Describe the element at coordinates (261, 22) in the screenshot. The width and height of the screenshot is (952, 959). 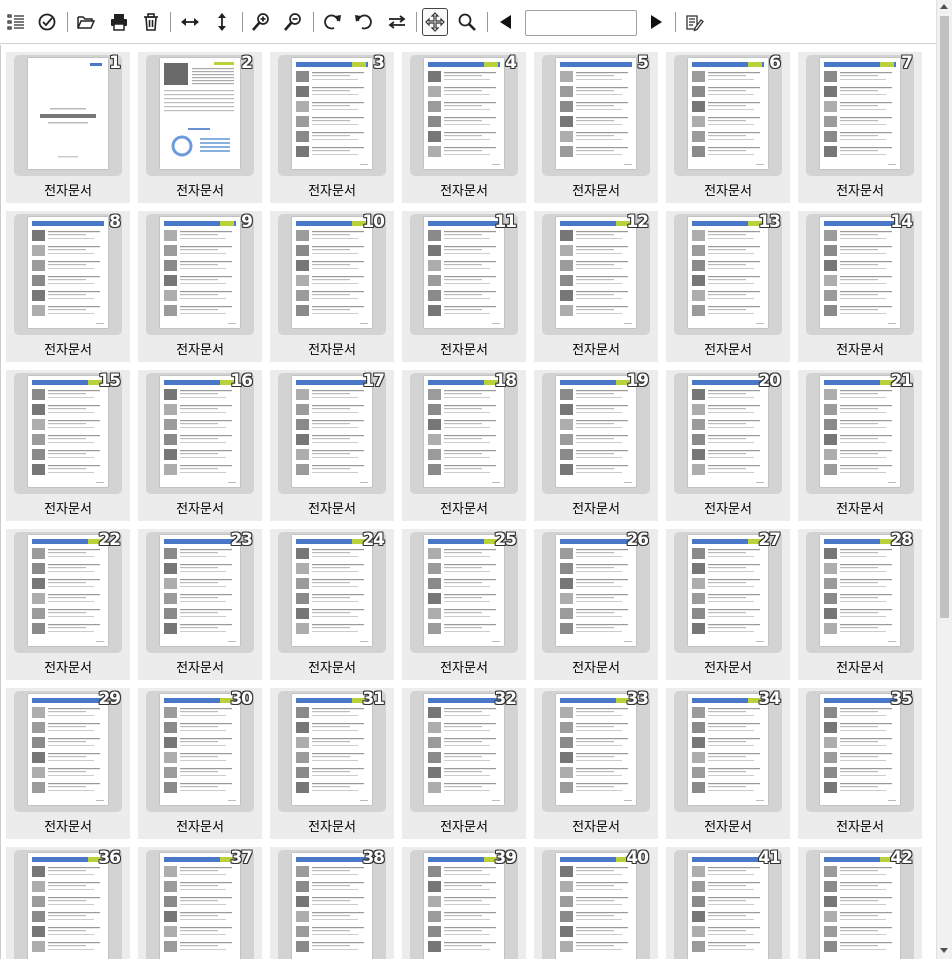
I see `zoom-in-icon` at that location.